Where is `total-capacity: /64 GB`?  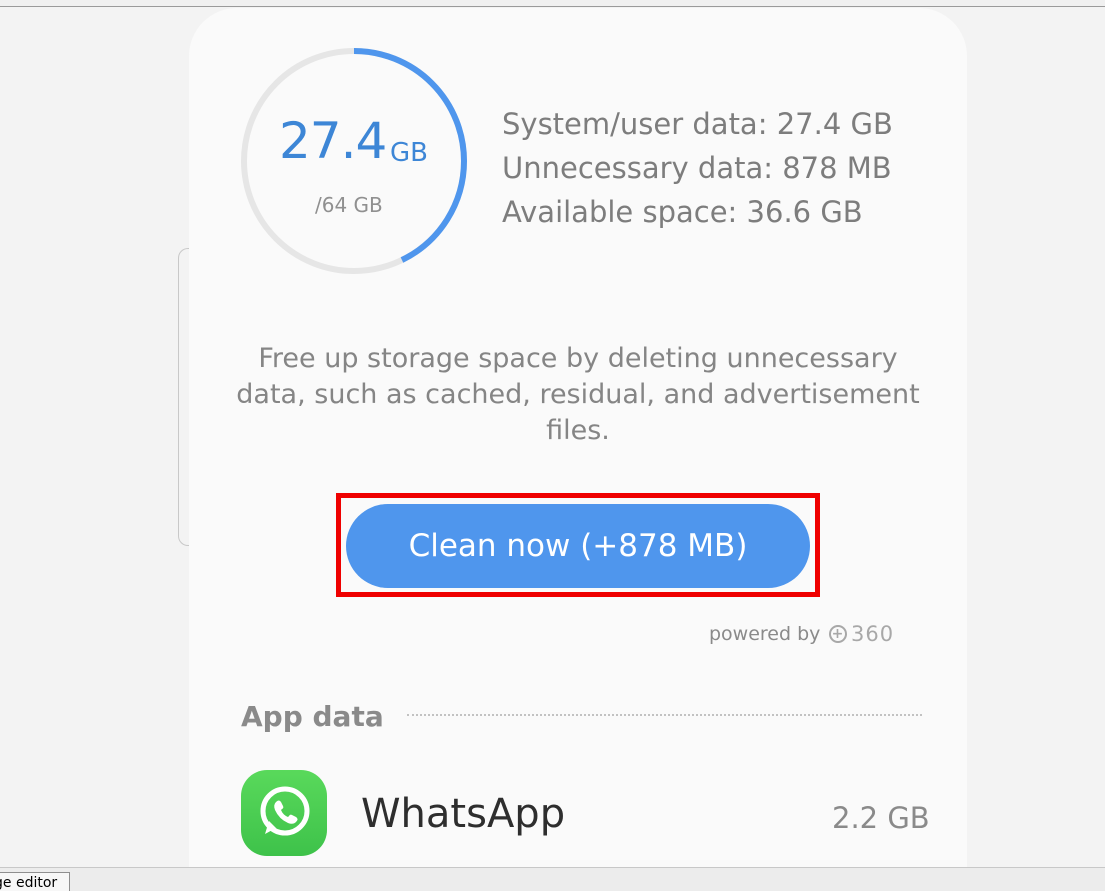
total-capacity: /64 GB is located at coordinates (349, 205).